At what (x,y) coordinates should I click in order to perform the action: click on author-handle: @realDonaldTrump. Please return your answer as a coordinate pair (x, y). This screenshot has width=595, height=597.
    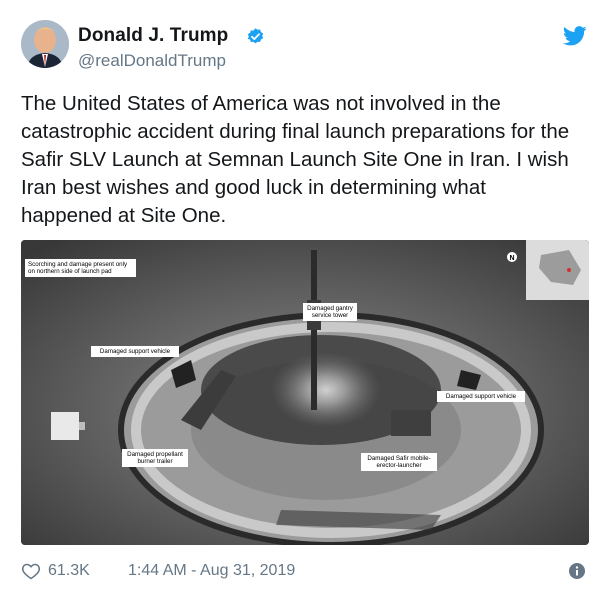
    Looking at the image, I should click on (152, 61).